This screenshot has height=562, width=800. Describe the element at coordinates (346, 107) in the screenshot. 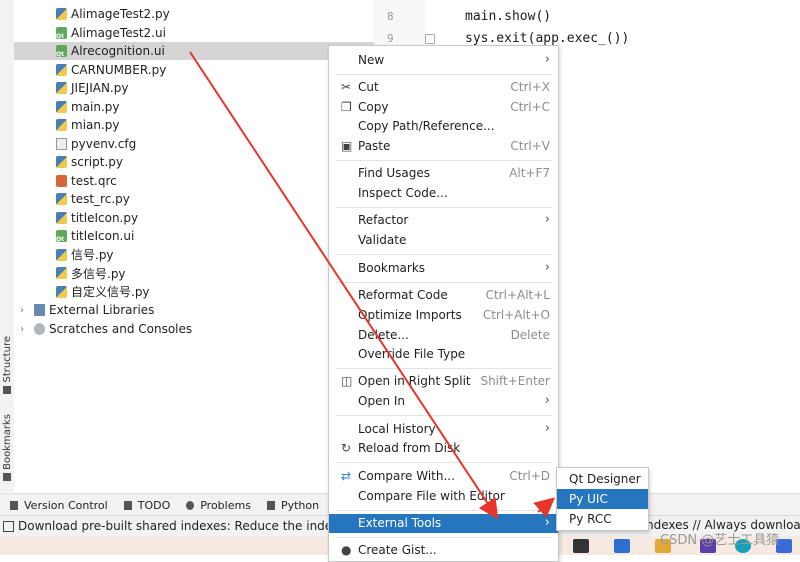

I see `copy-icon: ❐` at that location.